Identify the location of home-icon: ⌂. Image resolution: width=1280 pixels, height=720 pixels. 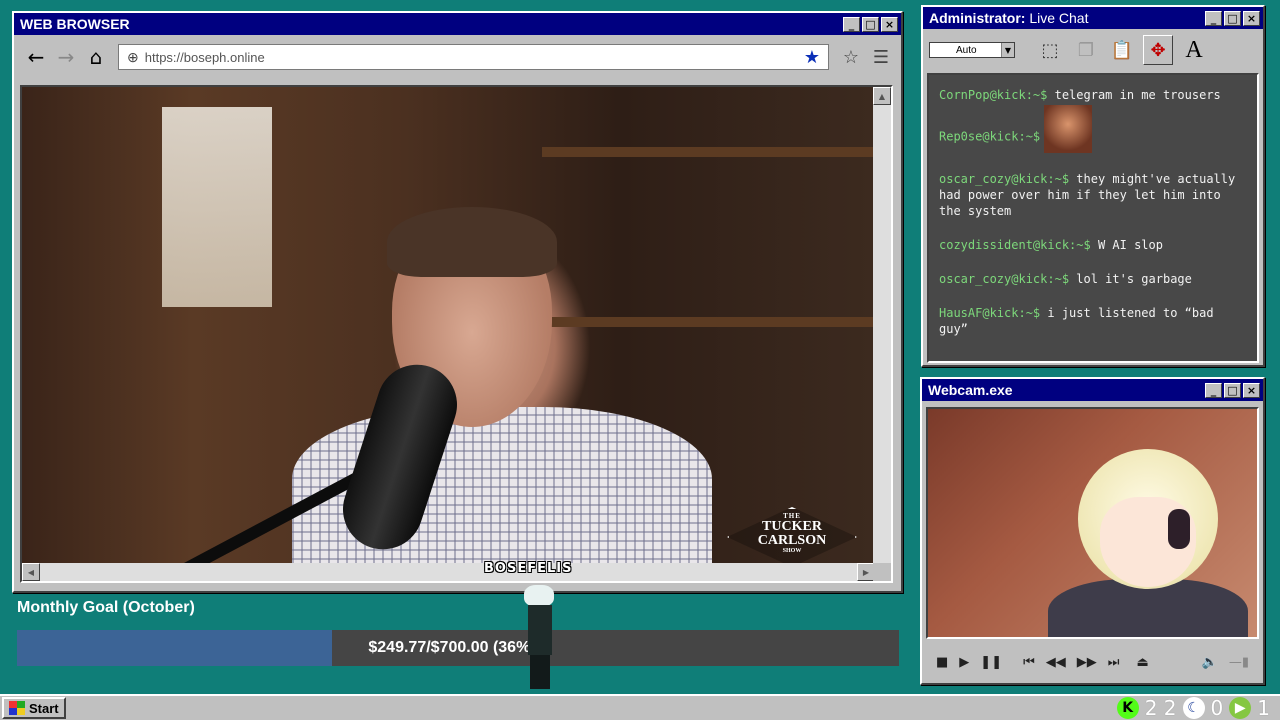
(96, 57).